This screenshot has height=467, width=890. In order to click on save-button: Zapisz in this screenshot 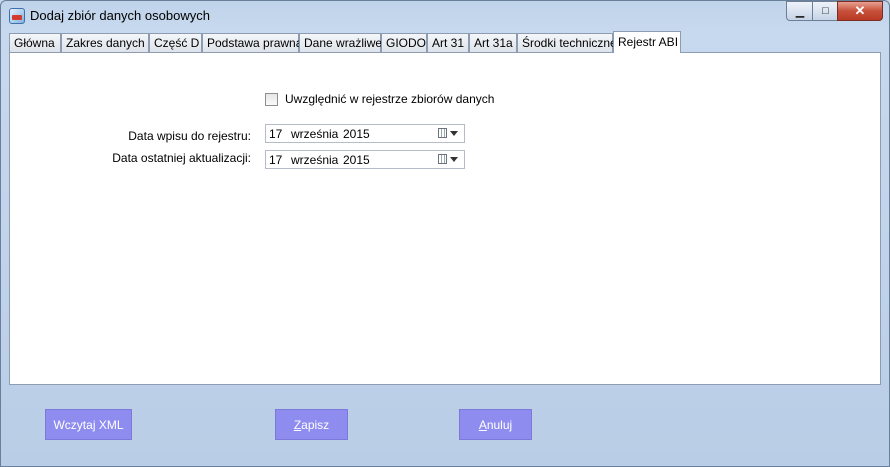, I will do `click(311, 424)`.